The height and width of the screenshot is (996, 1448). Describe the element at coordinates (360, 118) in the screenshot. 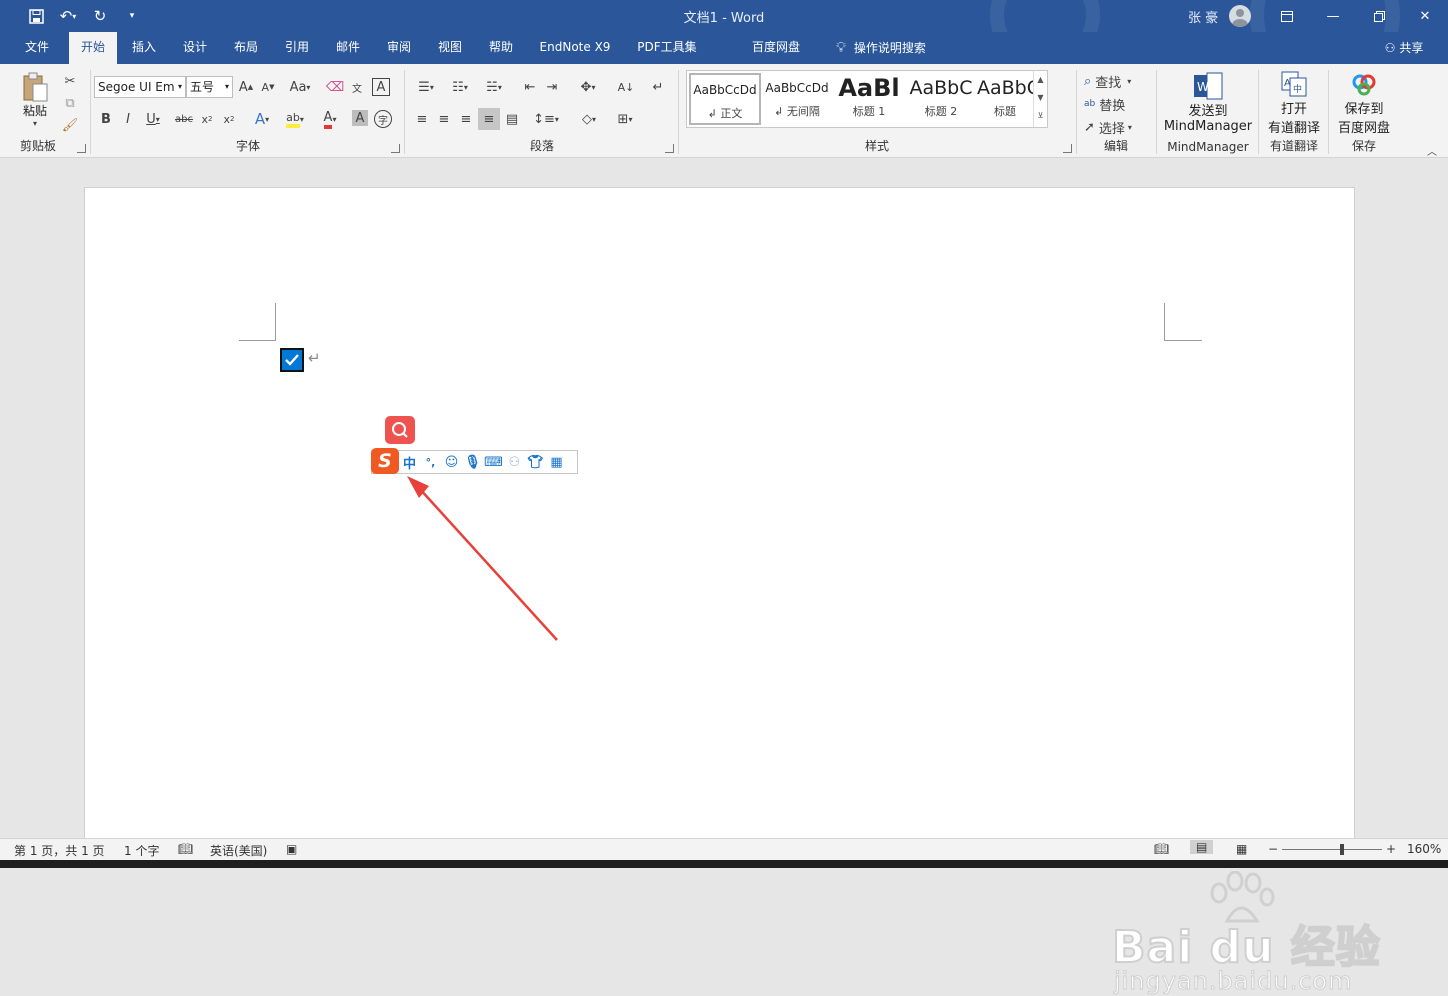

I see `character-shading-icon: A` at that location.